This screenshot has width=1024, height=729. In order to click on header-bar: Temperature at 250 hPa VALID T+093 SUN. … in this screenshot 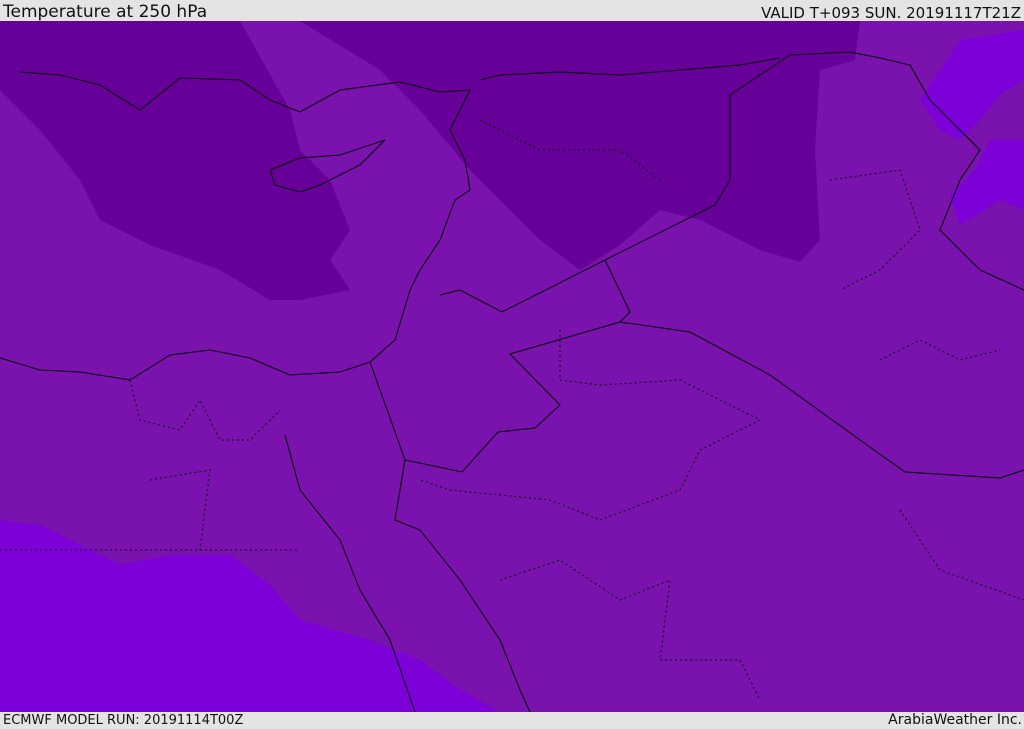, I will do `click(512, 10)`.